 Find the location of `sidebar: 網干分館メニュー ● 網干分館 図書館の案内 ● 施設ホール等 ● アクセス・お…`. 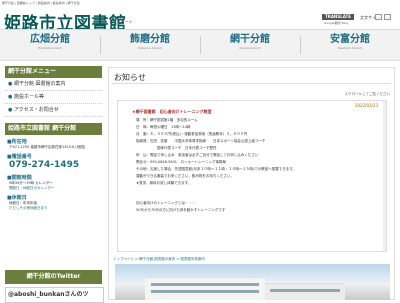

sidebar: 網干分館メニュー ● 網干分館 図書館の案内 ● 施設ホール等 ● アクセス・お… is located at coordinates (53, 138).